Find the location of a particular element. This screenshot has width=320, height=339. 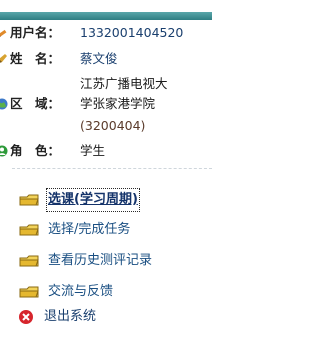

panel-top-bar is located at coordinates (106, 16).